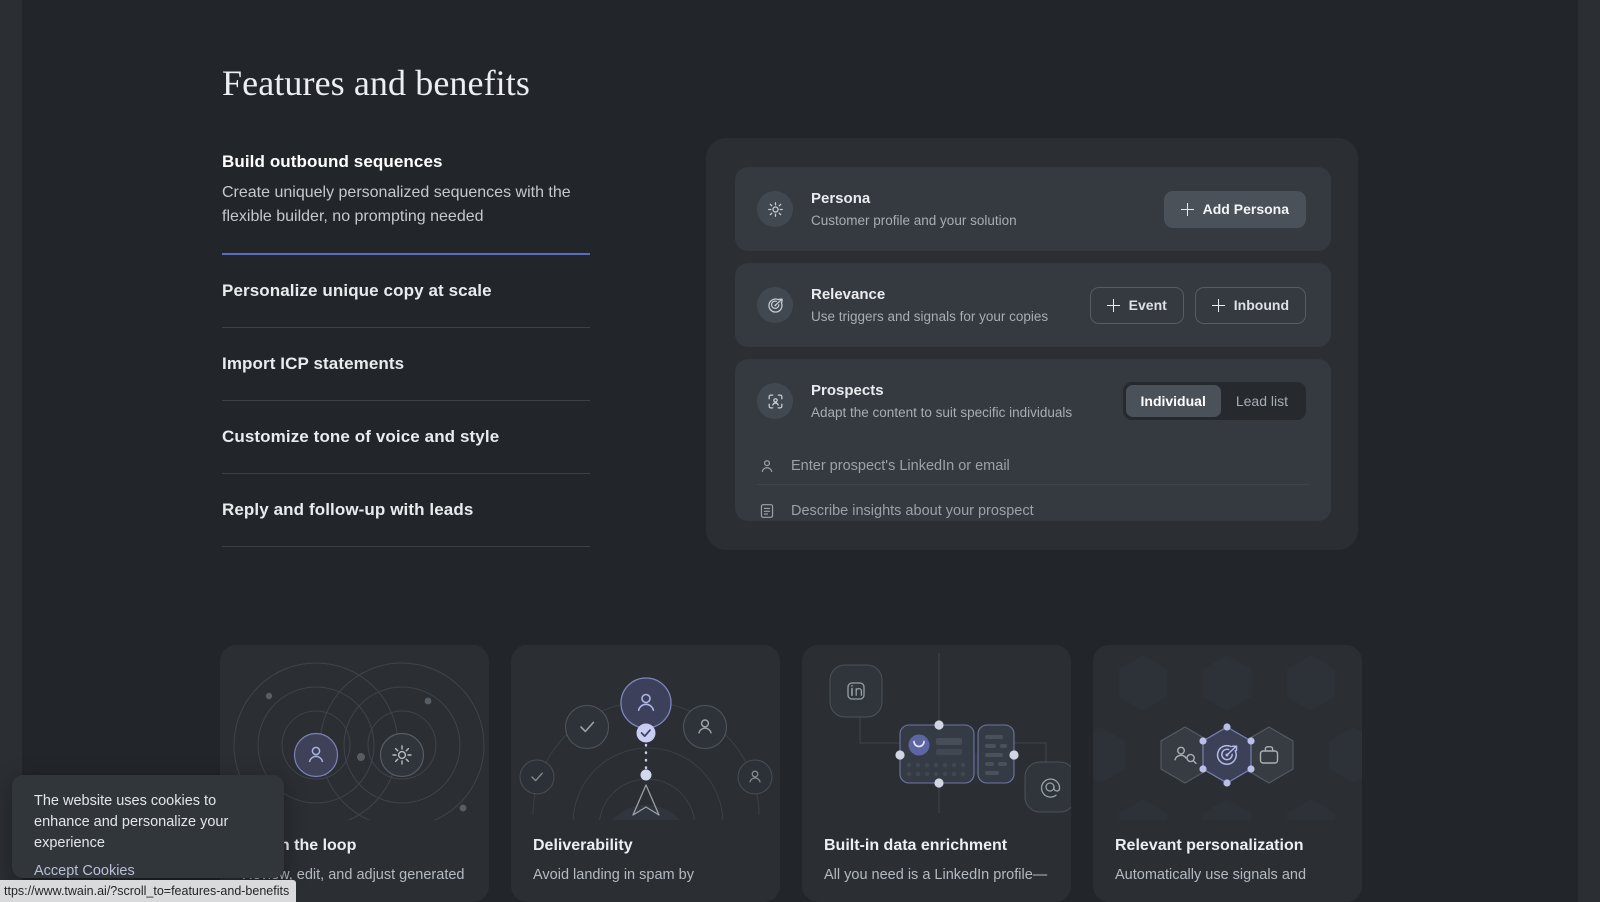  Describe the element at coordinates (11, 451) in the screenshot. I see `page-left-gutter` at that location.